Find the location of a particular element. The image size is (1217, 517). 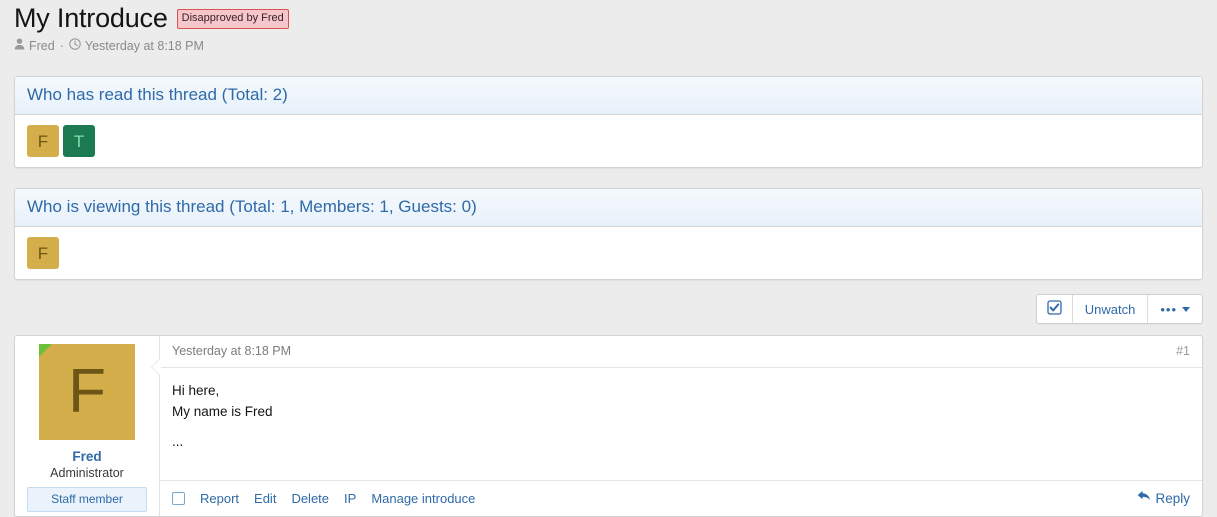

reply-button: Reply is located at coordinates (1163, 498).